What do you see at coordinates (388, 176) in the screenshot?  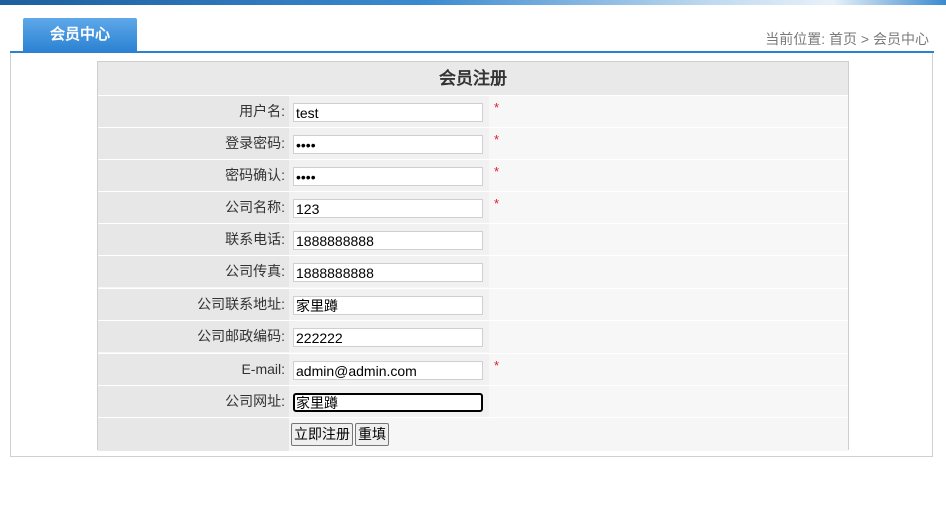 I see `password-confirm-input` at bounding box center [388, 176].